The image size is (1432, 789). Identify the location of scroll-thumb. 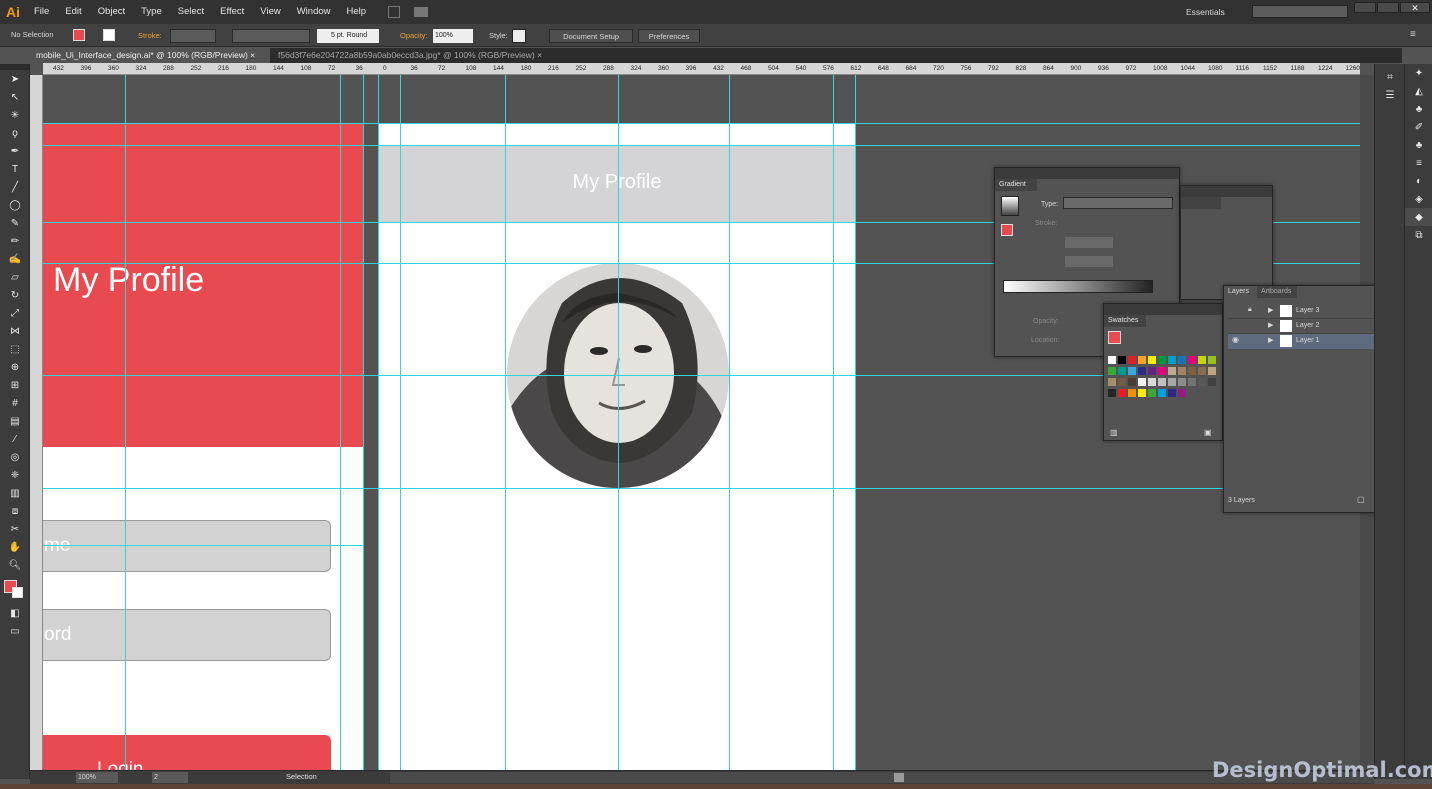
(899, 777).